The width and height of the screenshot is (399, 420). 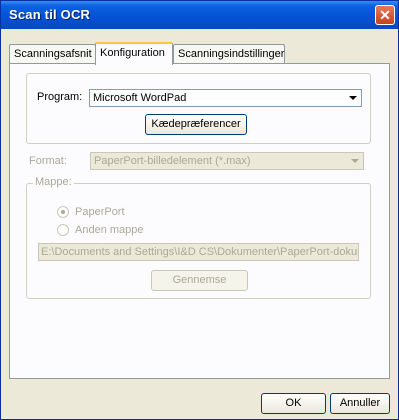 What do you see at coordinates (109, 230) in the screenshot?
I see `radio-other-folder-label: Anden mappe` at bounding box center [109, 230].